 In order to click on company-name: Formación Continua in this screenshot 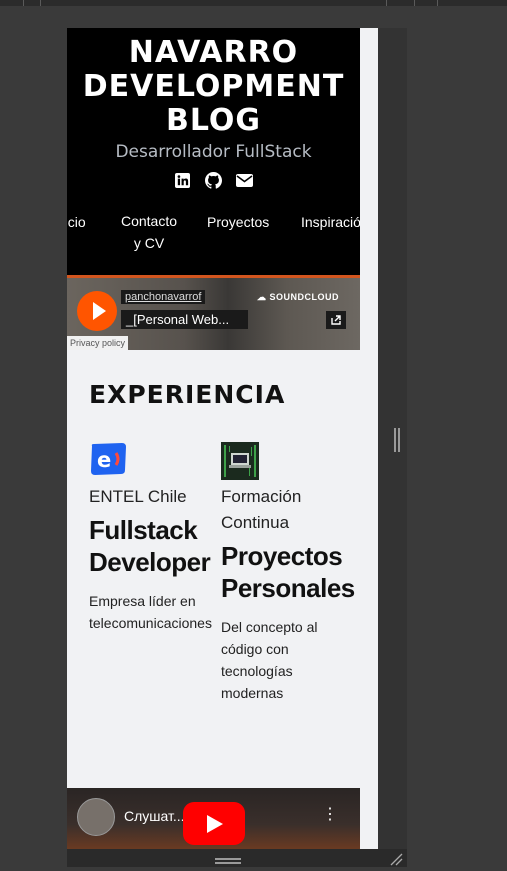, I will do `click(261, 509)`.